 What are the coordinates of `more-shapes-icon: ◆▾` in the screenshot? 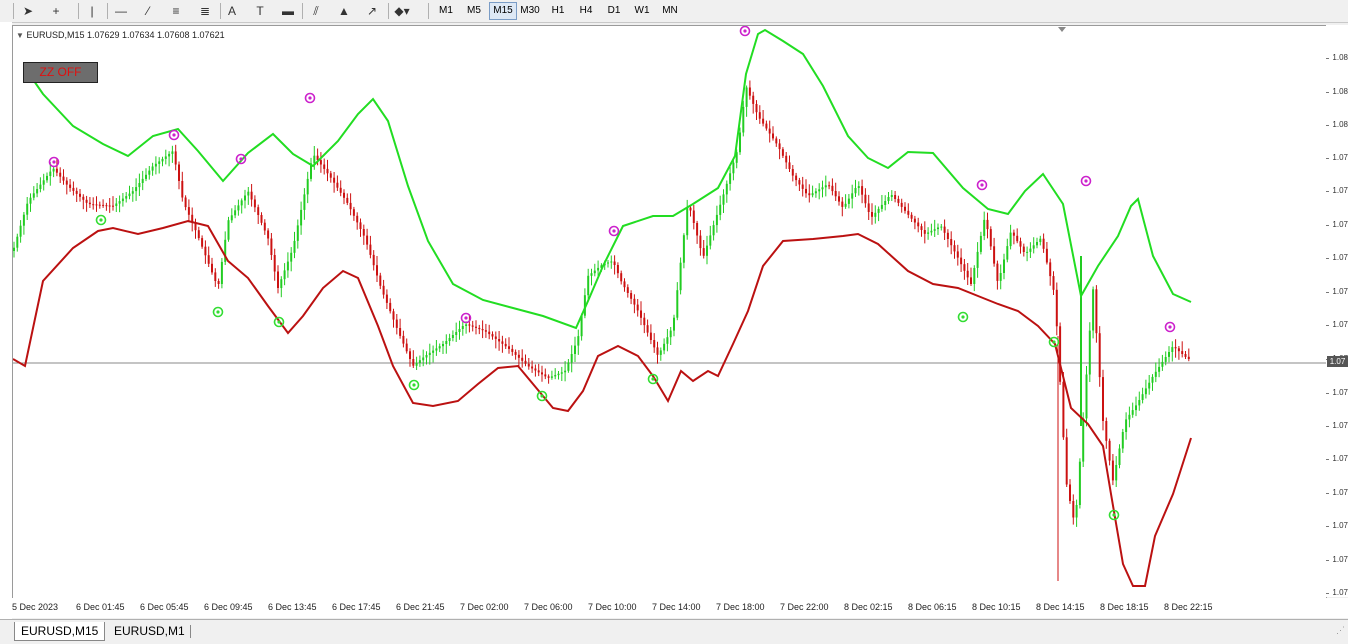 It's located at (402, 11).